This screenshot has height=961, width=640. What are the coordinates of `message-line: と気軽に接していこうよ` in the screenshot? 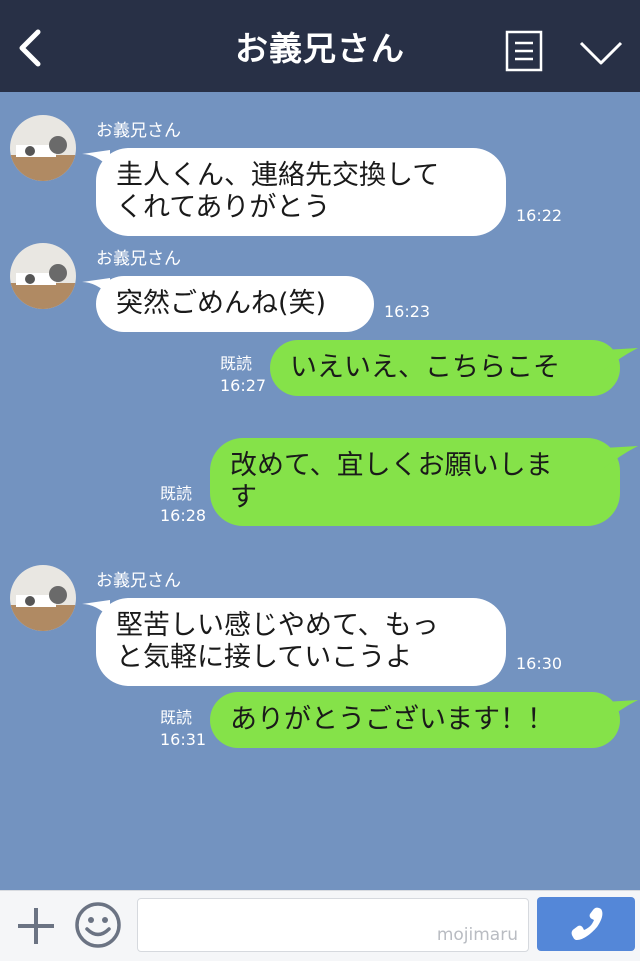 It's located at (264, 657).